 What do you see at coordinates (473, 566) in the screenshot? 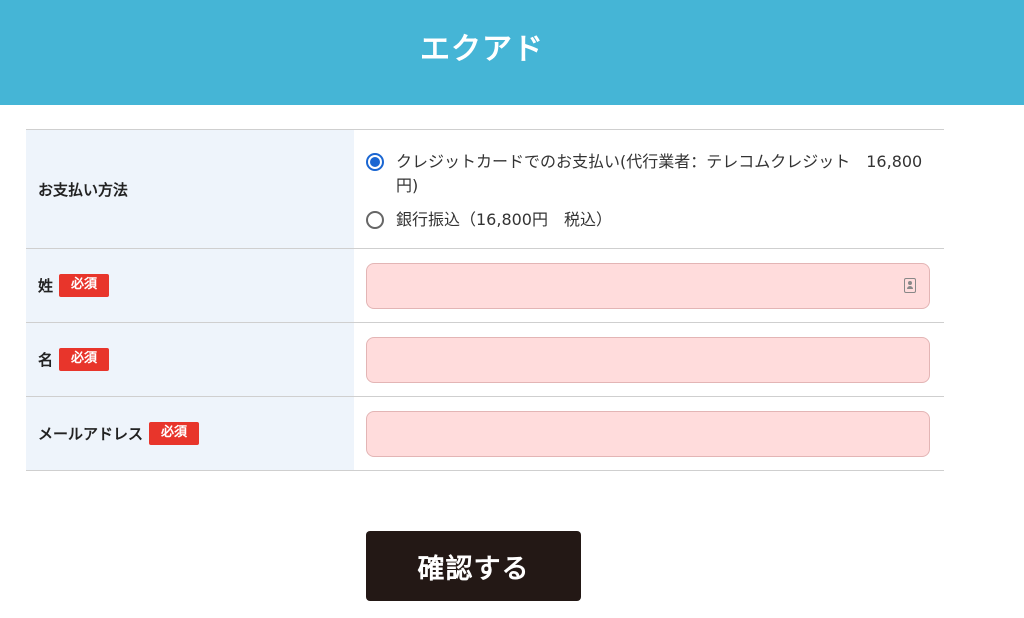
I see `confirm-button: 確認する` at bounding box center [473, 566].